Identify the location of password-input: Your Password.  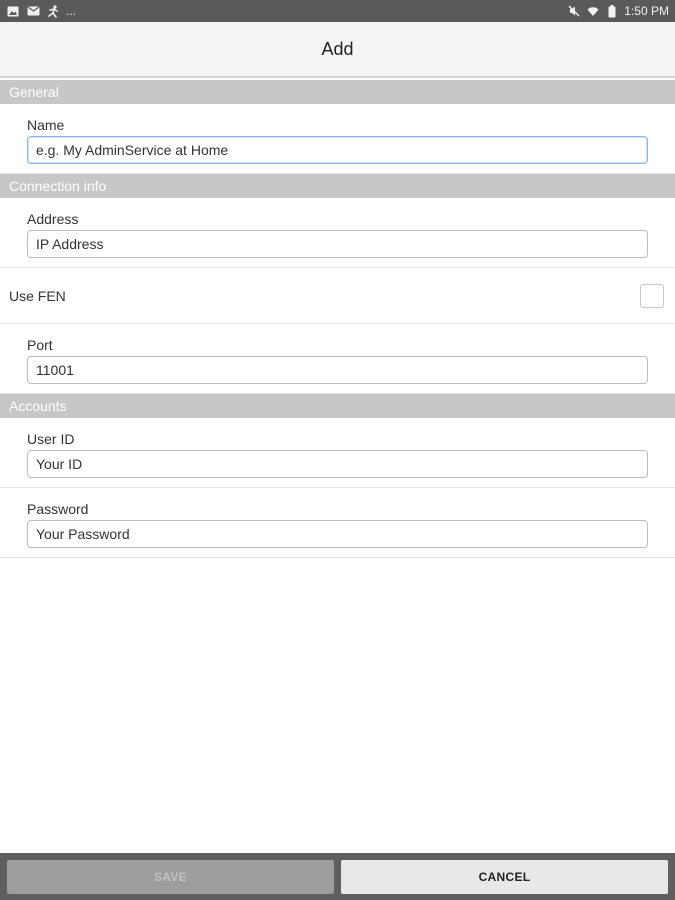
(337, 534).